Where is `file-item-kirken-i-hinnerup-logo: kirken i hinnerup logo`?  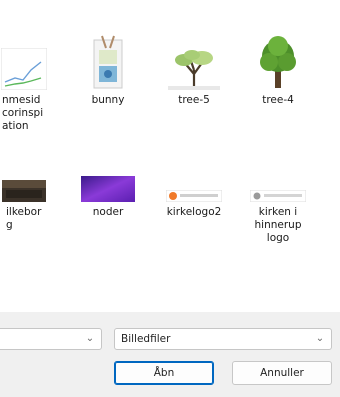 file-item-kirken-i-hinnerup-logo: kirken i hinnerup logo is located at coordinates (278, 196).